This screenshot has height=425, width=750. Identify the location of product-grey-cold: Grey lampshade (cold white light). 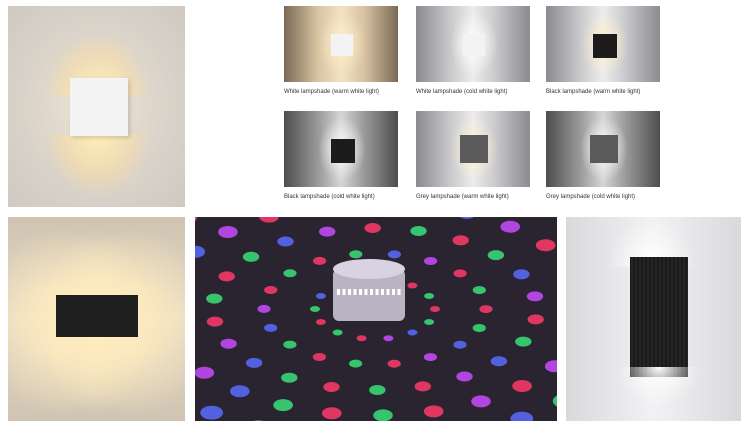
(603, 156).